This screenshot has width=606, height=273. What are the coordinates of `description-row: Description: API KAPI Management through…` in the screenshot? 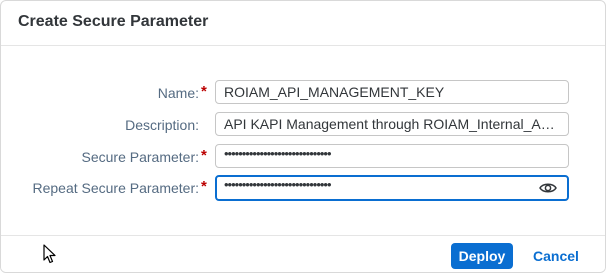 It's located at (303, 125).